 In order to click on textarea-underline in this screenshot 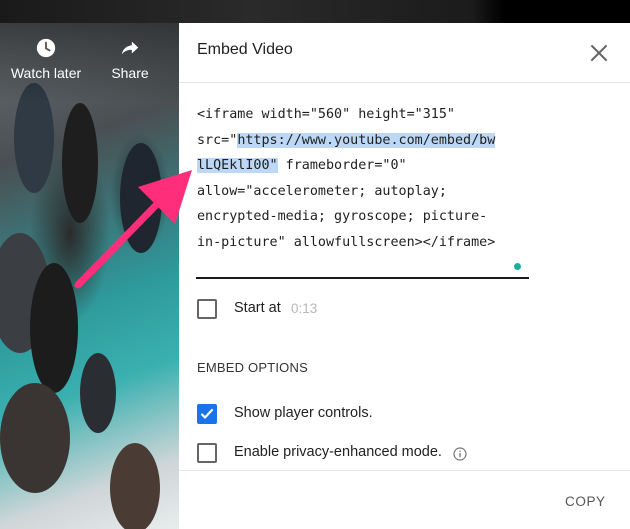, I will do `click(362, 278)`.